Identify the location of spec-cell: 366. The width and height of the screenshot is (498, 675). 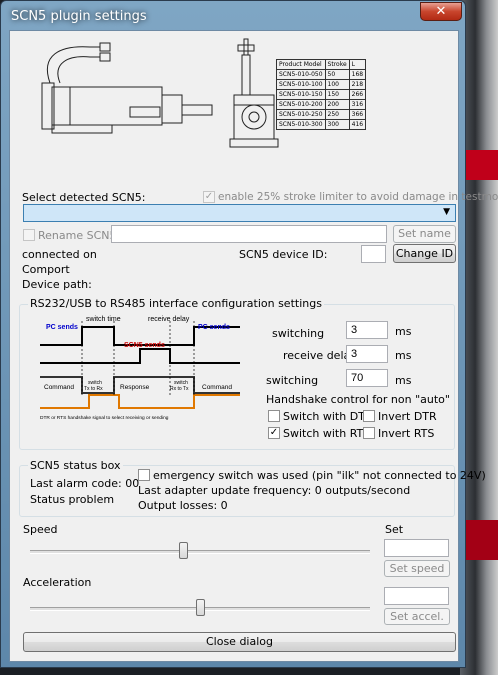
(357, 114).